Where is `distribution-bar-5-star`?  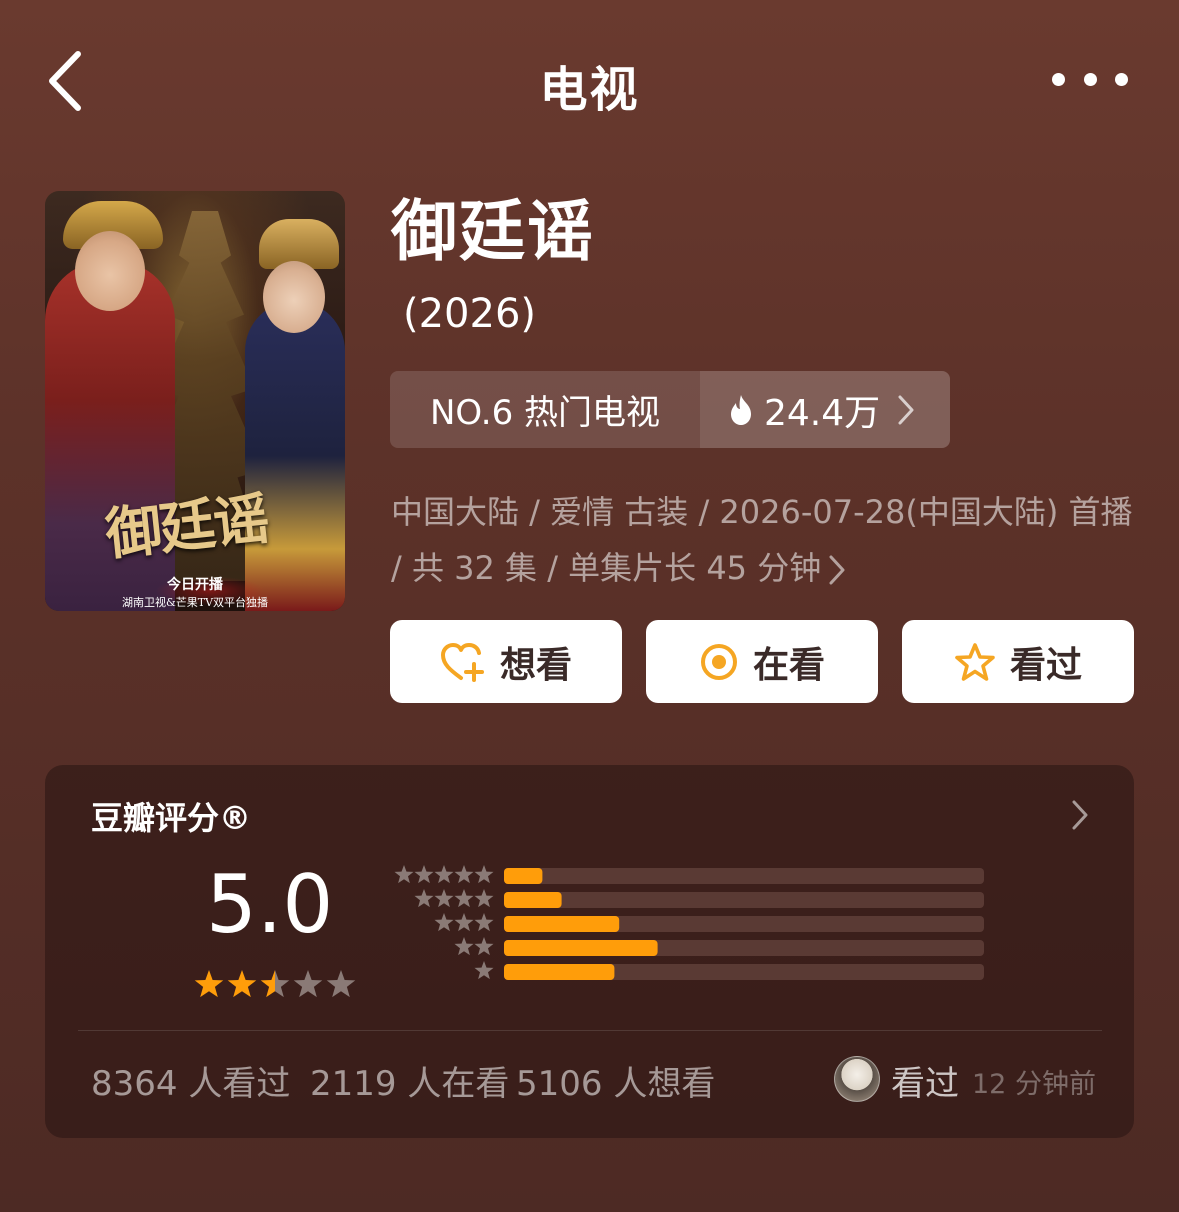
distribution-bar-5-star is located at coordinates (523, 876).